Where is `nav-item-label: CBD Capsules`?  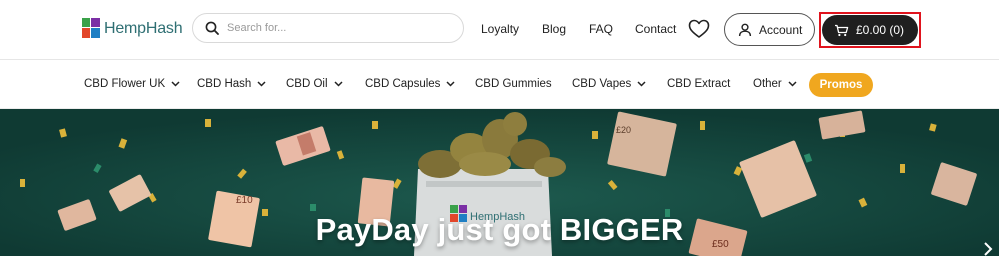 nav-item-label: CBD Capsules is located at coordinates (403, 84).